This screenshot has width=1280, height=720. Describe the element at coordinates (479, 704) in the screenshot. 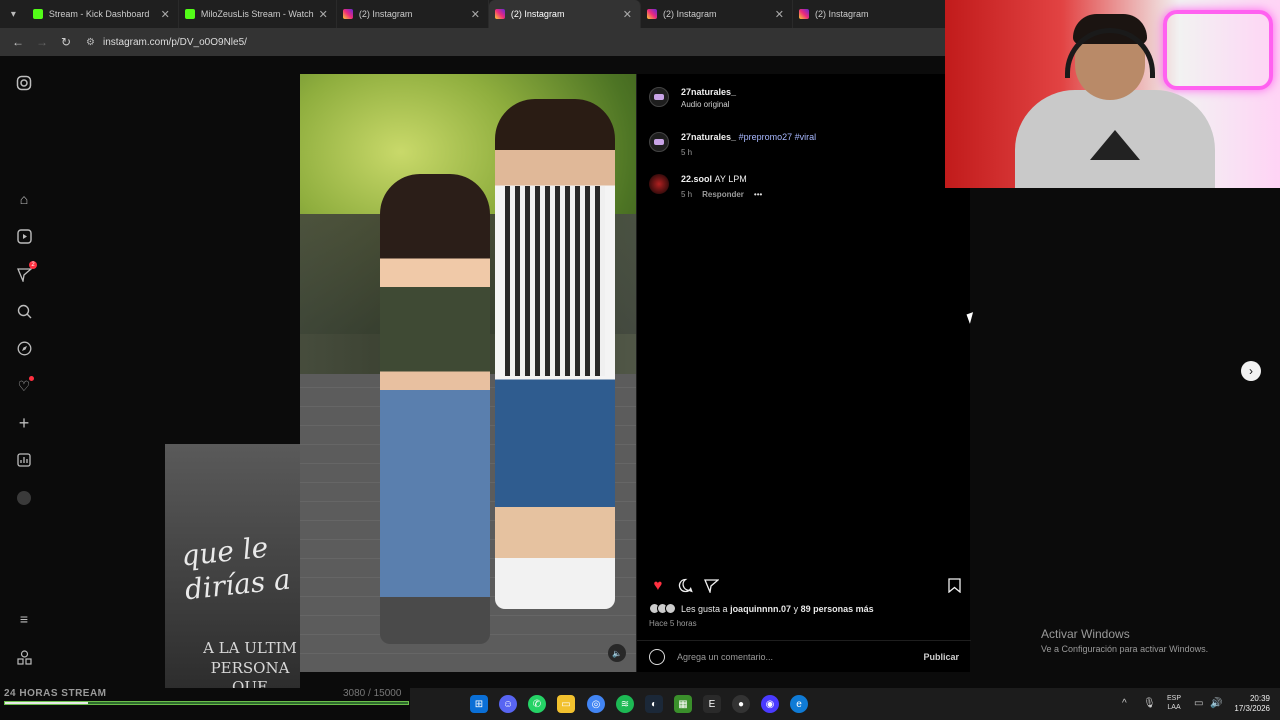

I see `windows-start-icon: ⊞` at that location.